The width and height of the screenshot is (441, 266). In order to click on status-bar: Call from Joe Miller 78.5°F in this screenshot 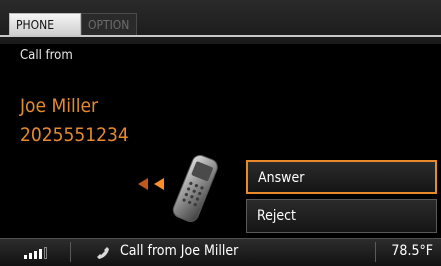, I will do `click(220, 252)`.